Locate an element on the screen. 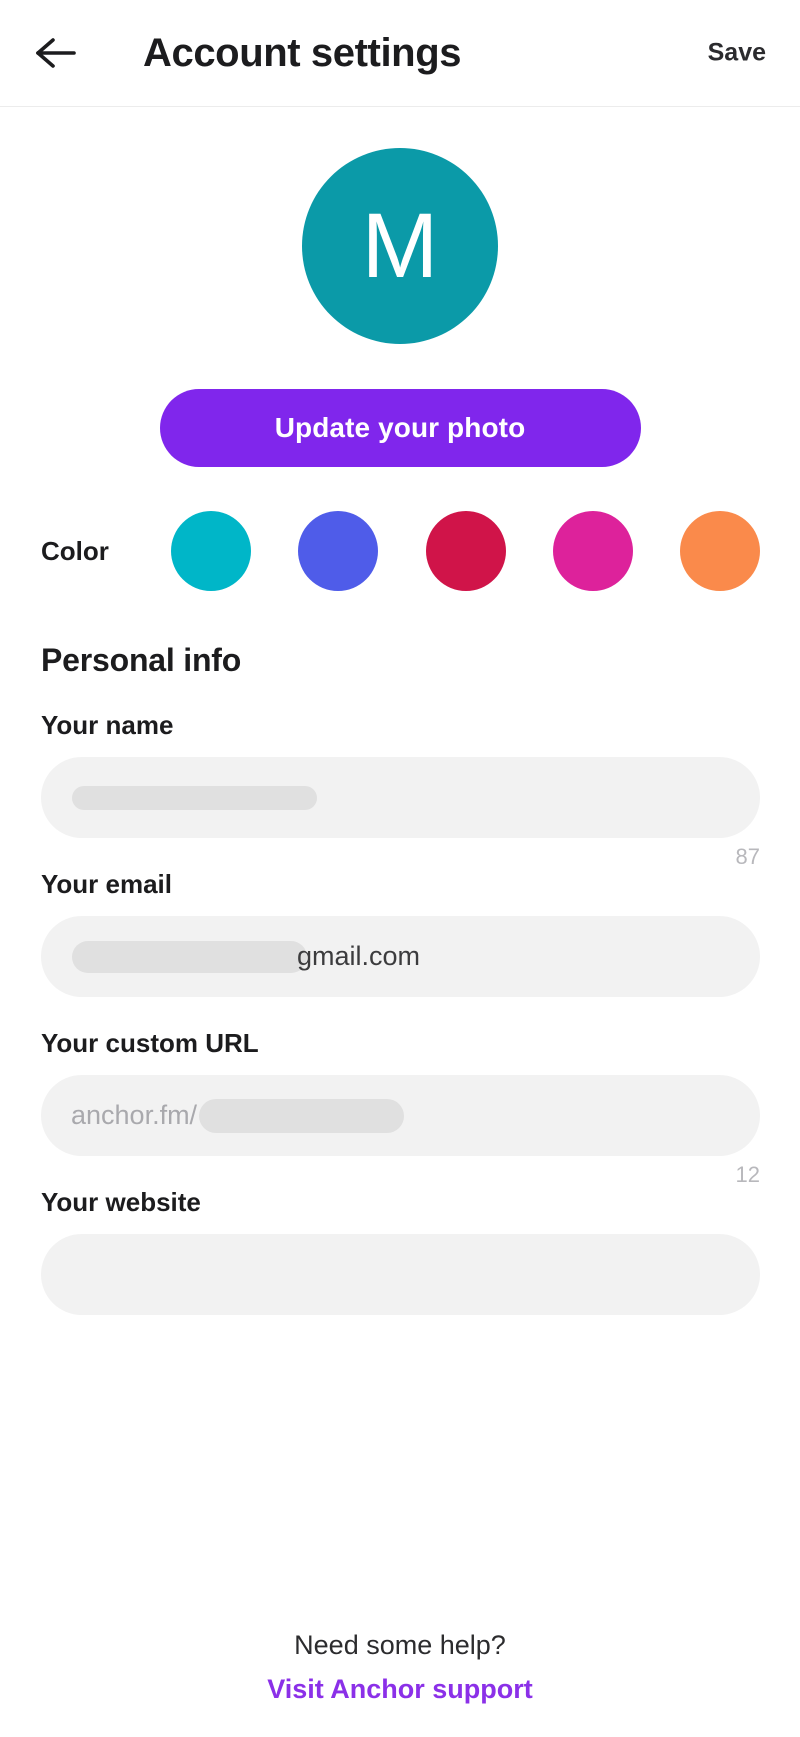 The image size is (800, 1737). your-email-value: gmail.com is located at coordinates (359, 956).